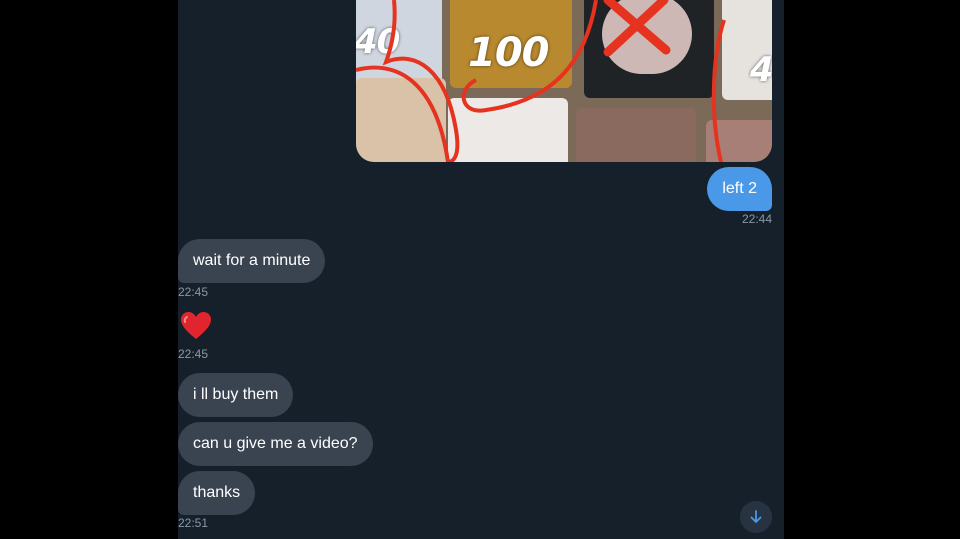 This screenshot has height=539, width=960. I want to click on red-annotation-marks, so click(541, 81).